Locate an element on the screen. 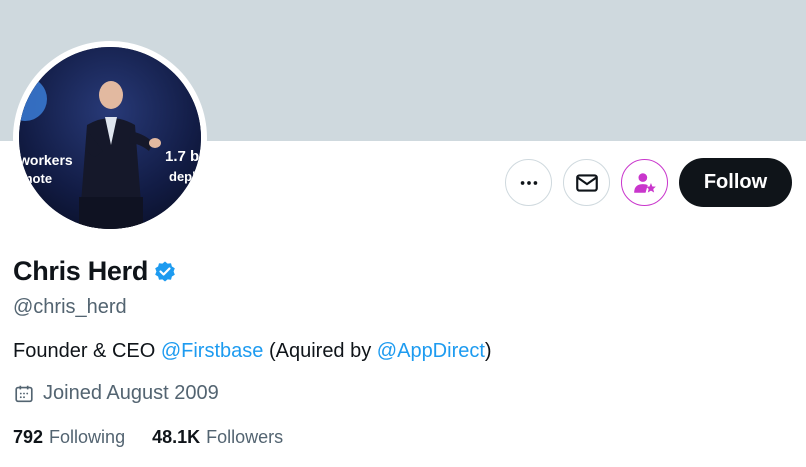  avatar-sign-right-1: 1.7 bi is located at coordinates (183, 156).